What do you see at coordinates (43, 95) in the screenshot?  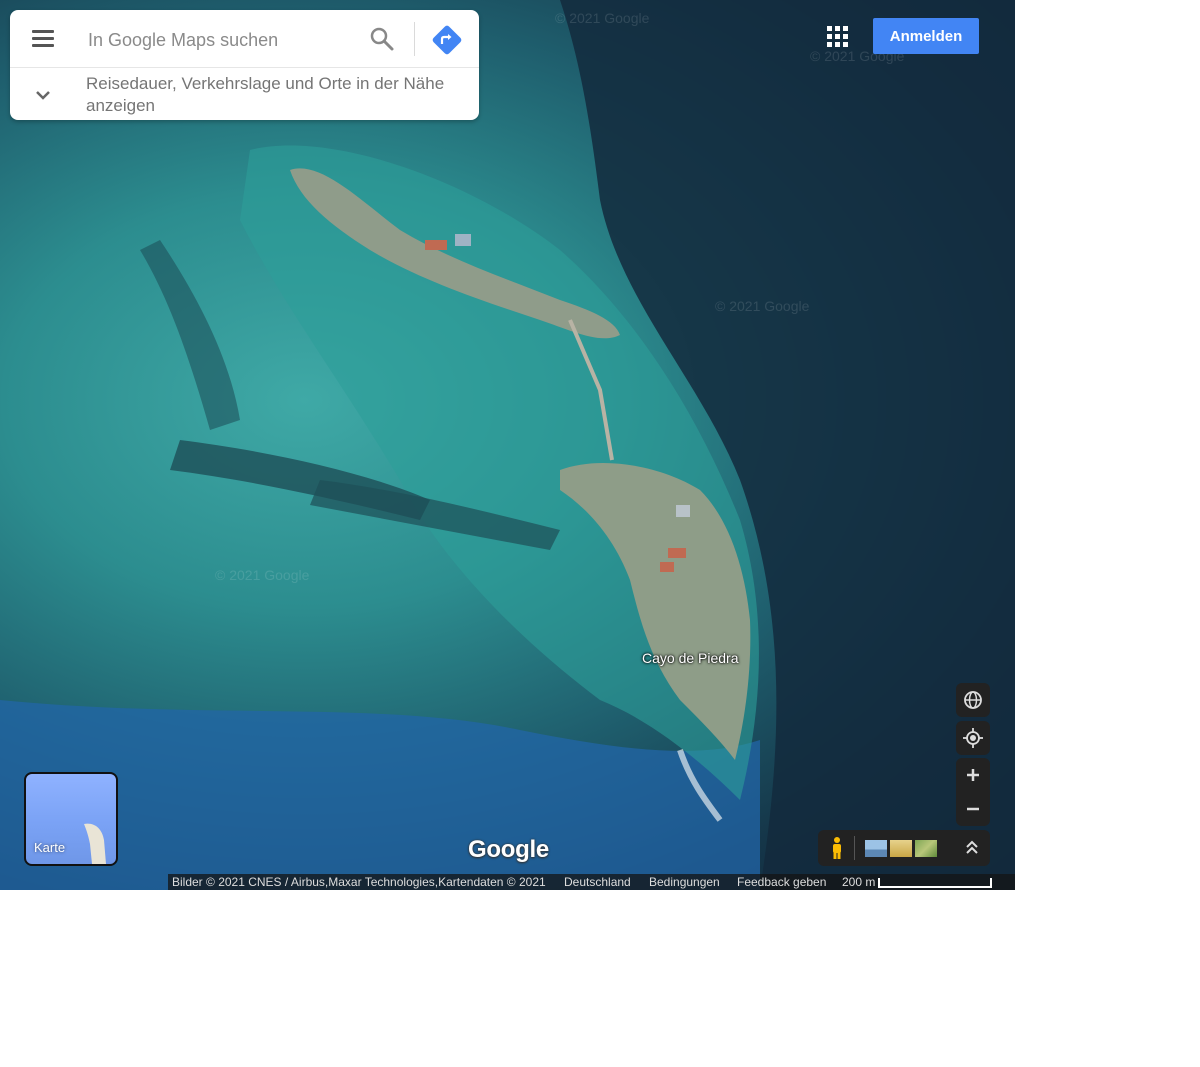 I see `chevron-down-icon` at bounding box center [43, 95].